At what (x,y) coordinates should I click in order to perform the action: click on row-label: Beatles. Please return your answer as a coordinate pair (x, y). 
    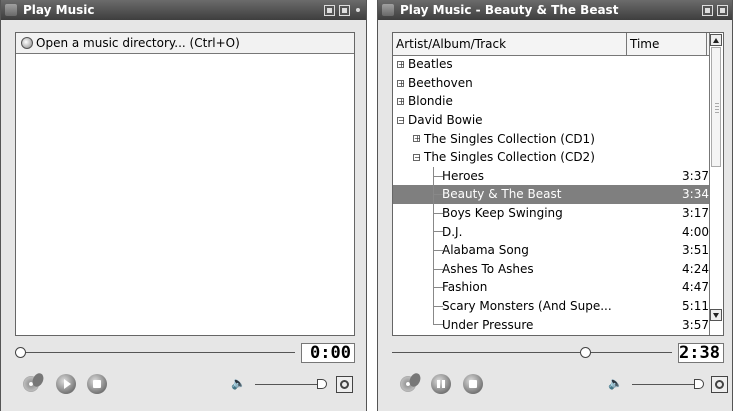
    Looking at the image, I should click on (430, 64).